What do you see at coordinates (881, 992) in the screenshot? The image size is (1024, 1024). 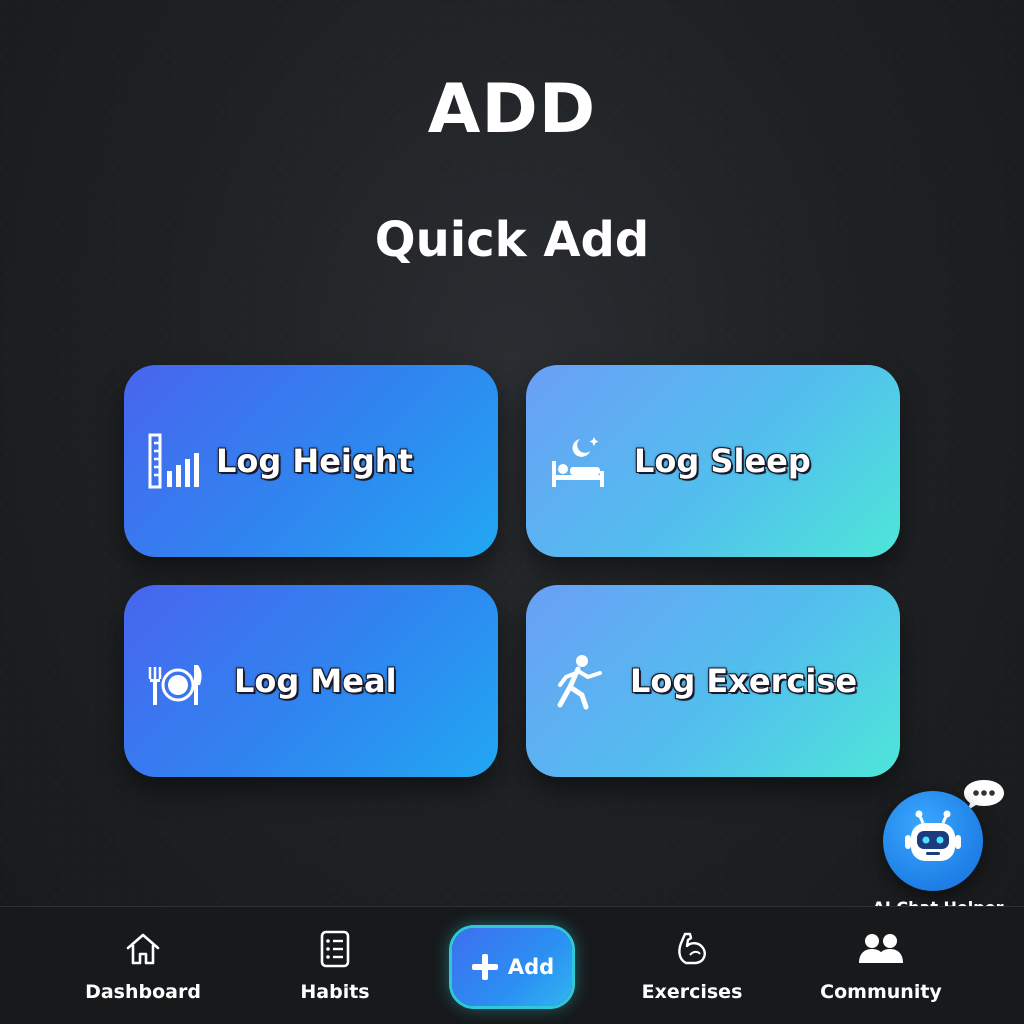 I see `nav-community-label: Community` at bounding box center [881, 992].